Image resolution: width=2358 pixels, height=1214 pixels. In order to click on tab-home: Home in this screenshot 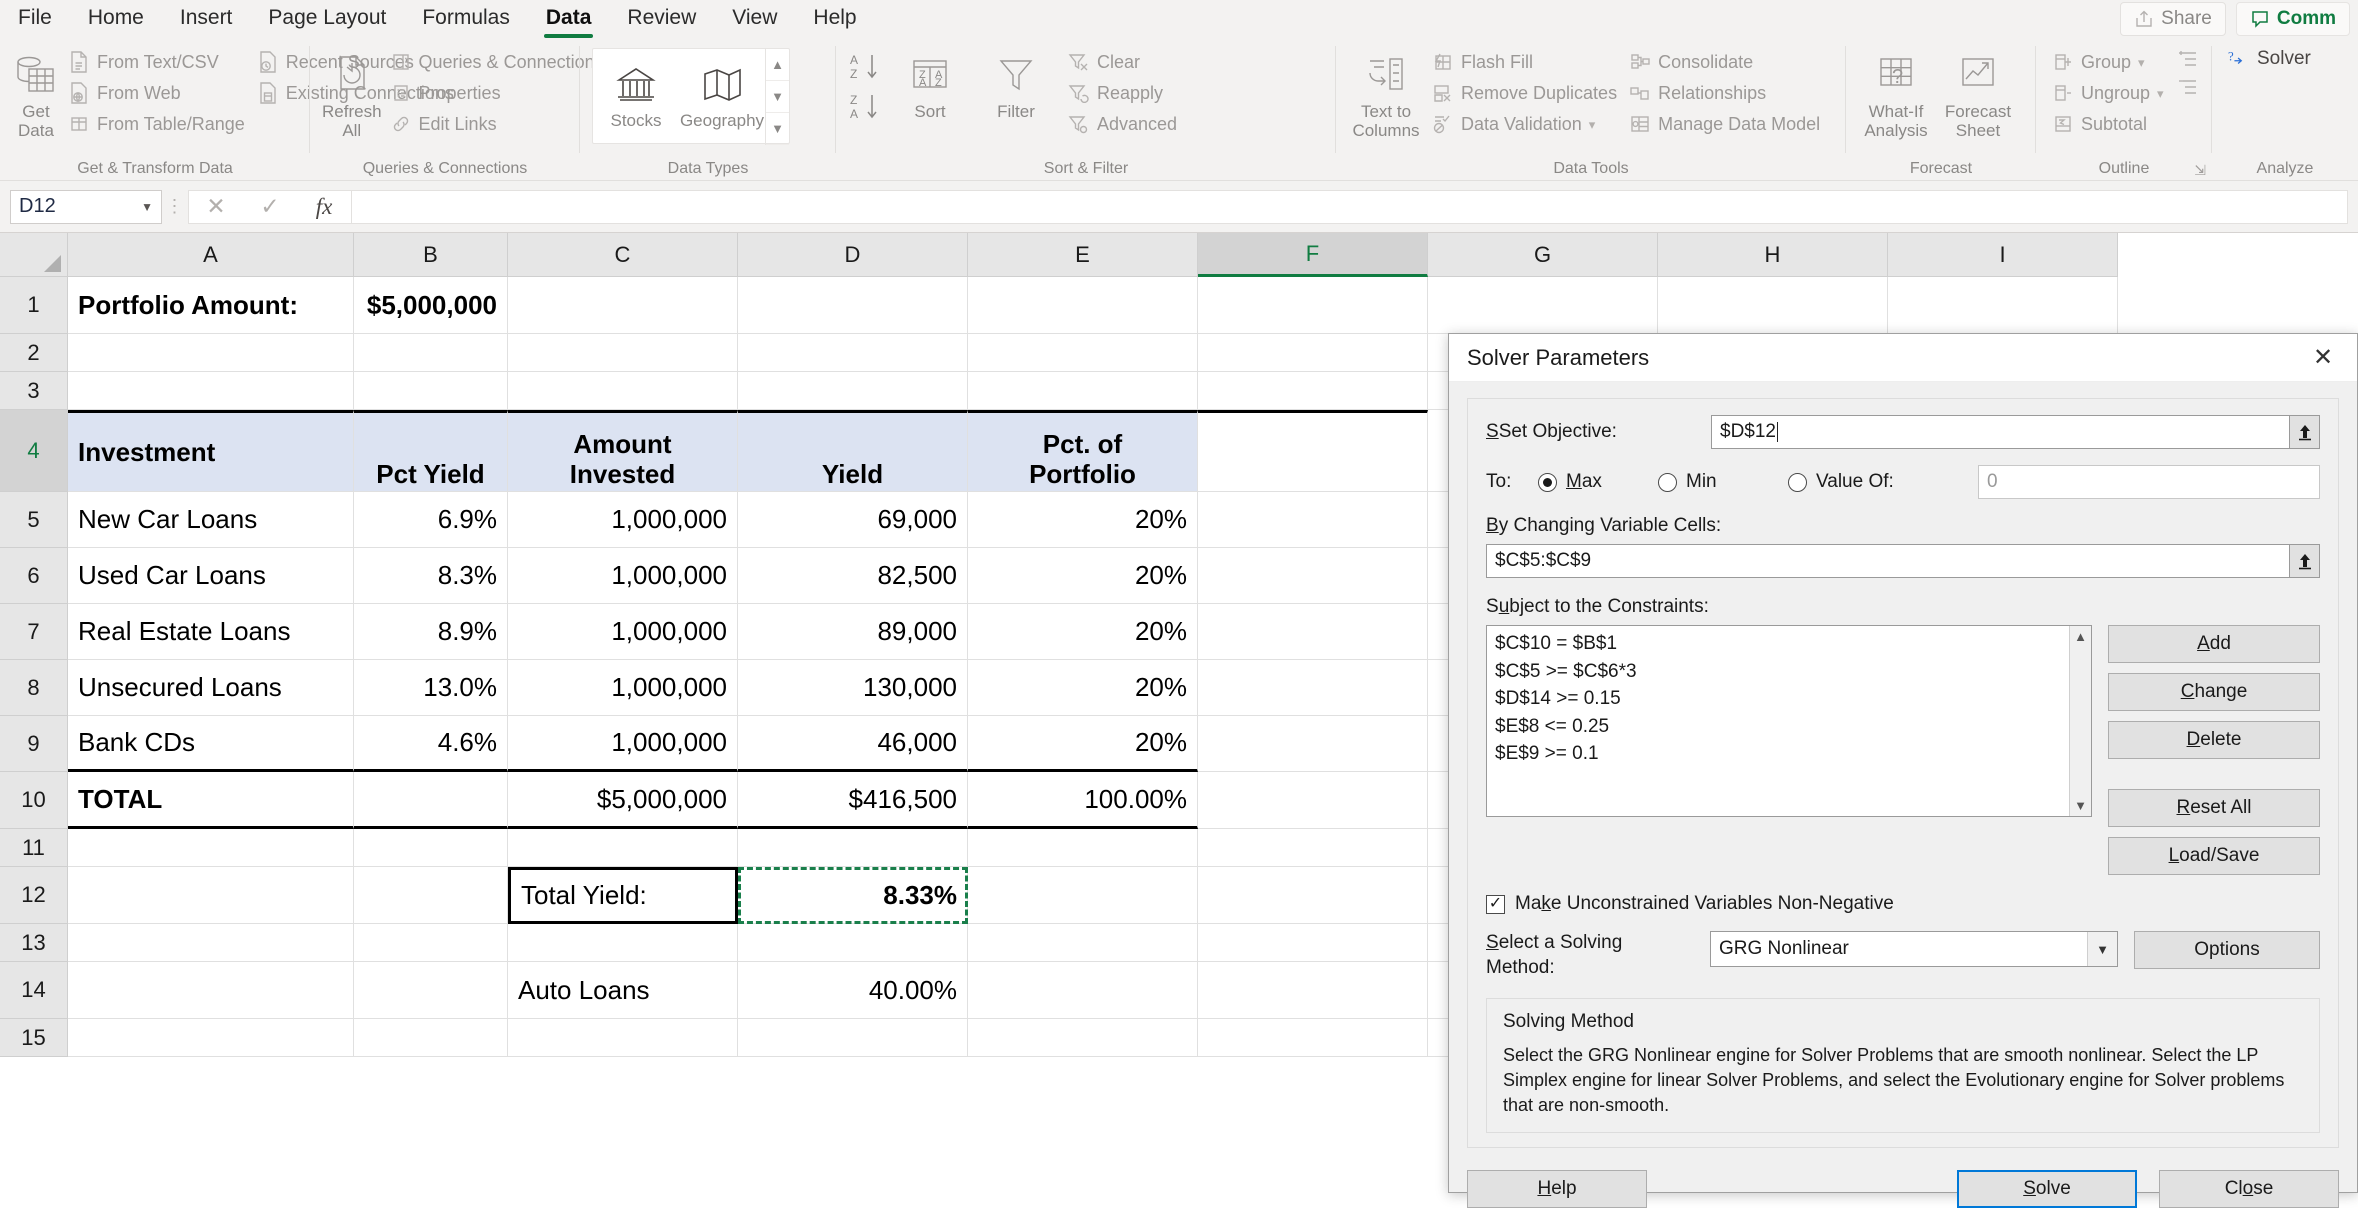, I will do `click(116, 19)`.